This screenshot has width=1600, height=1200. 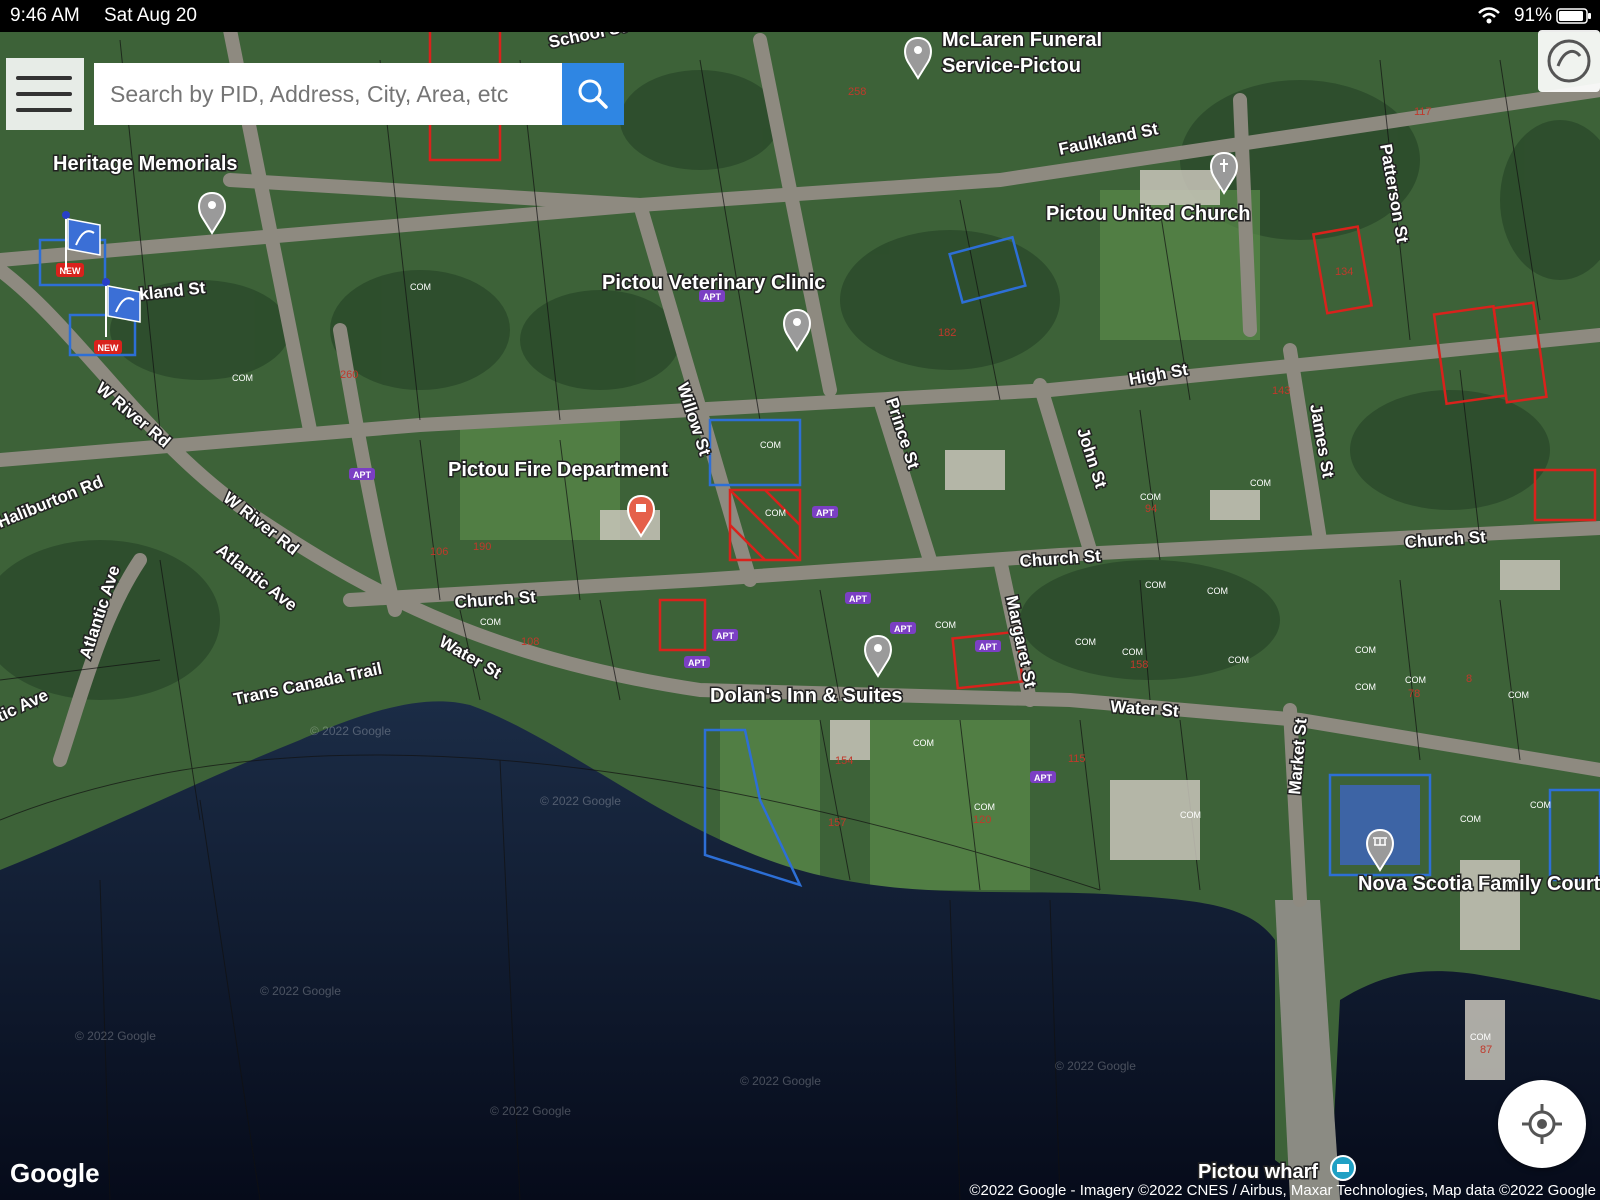 What do you see at coordinates (530, 642) in the screenshot?
I see `svg-text: 108` at bounding box center [530, 642].